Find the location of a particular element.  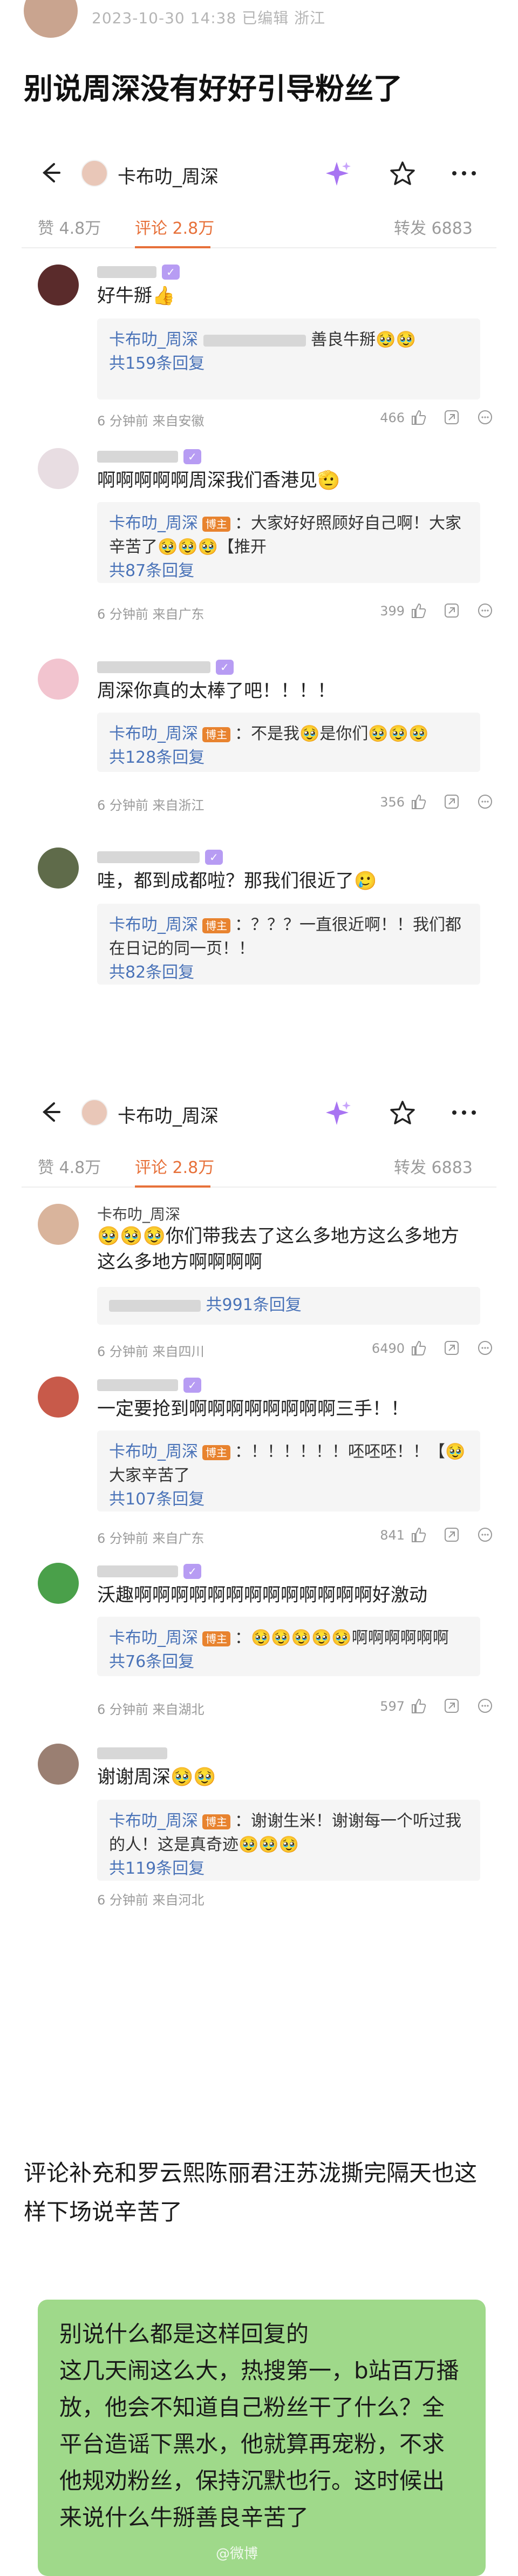

reply-box: 共991条回复 is located at coordinates (288, 1306).